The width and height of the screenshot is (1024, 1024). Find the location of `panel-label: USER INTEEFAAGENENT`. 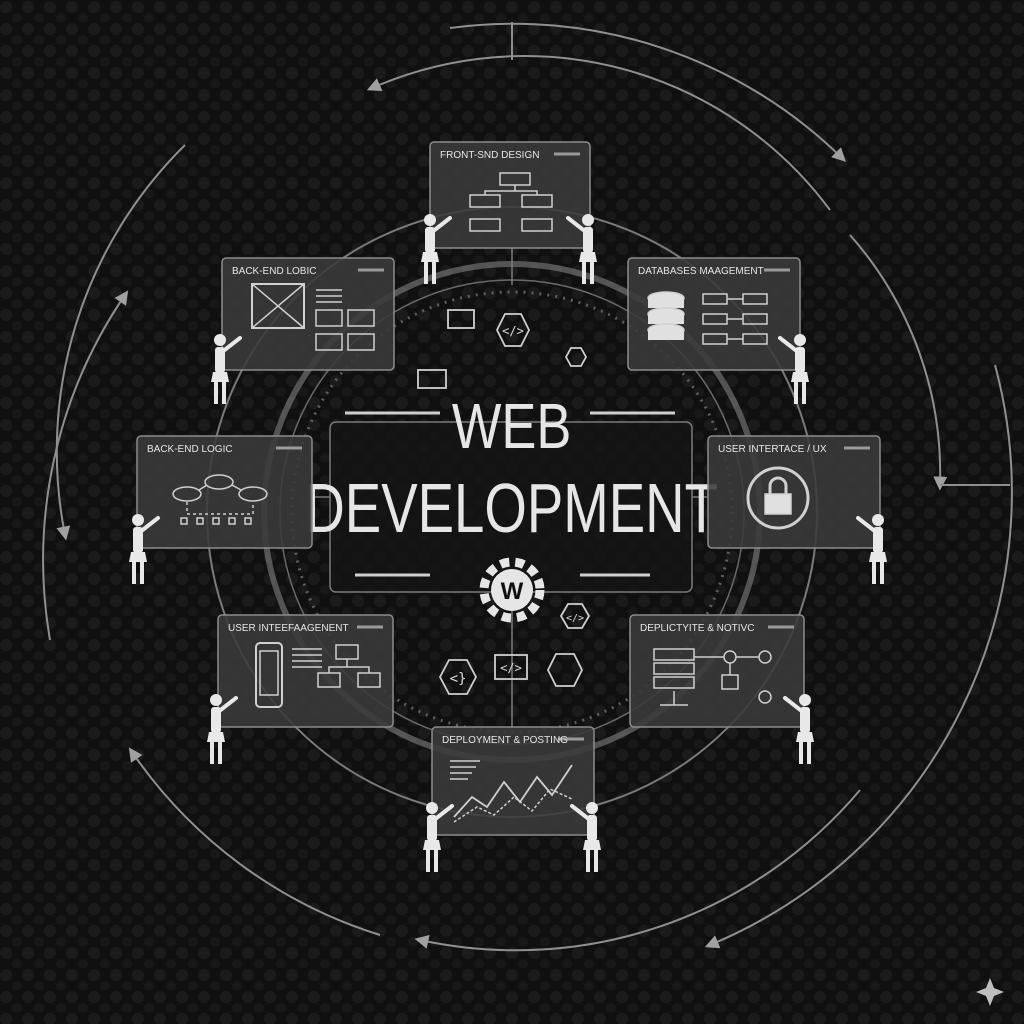

panel-label: USER INTEEFAAGENENT is located at coordinates (288, 628).